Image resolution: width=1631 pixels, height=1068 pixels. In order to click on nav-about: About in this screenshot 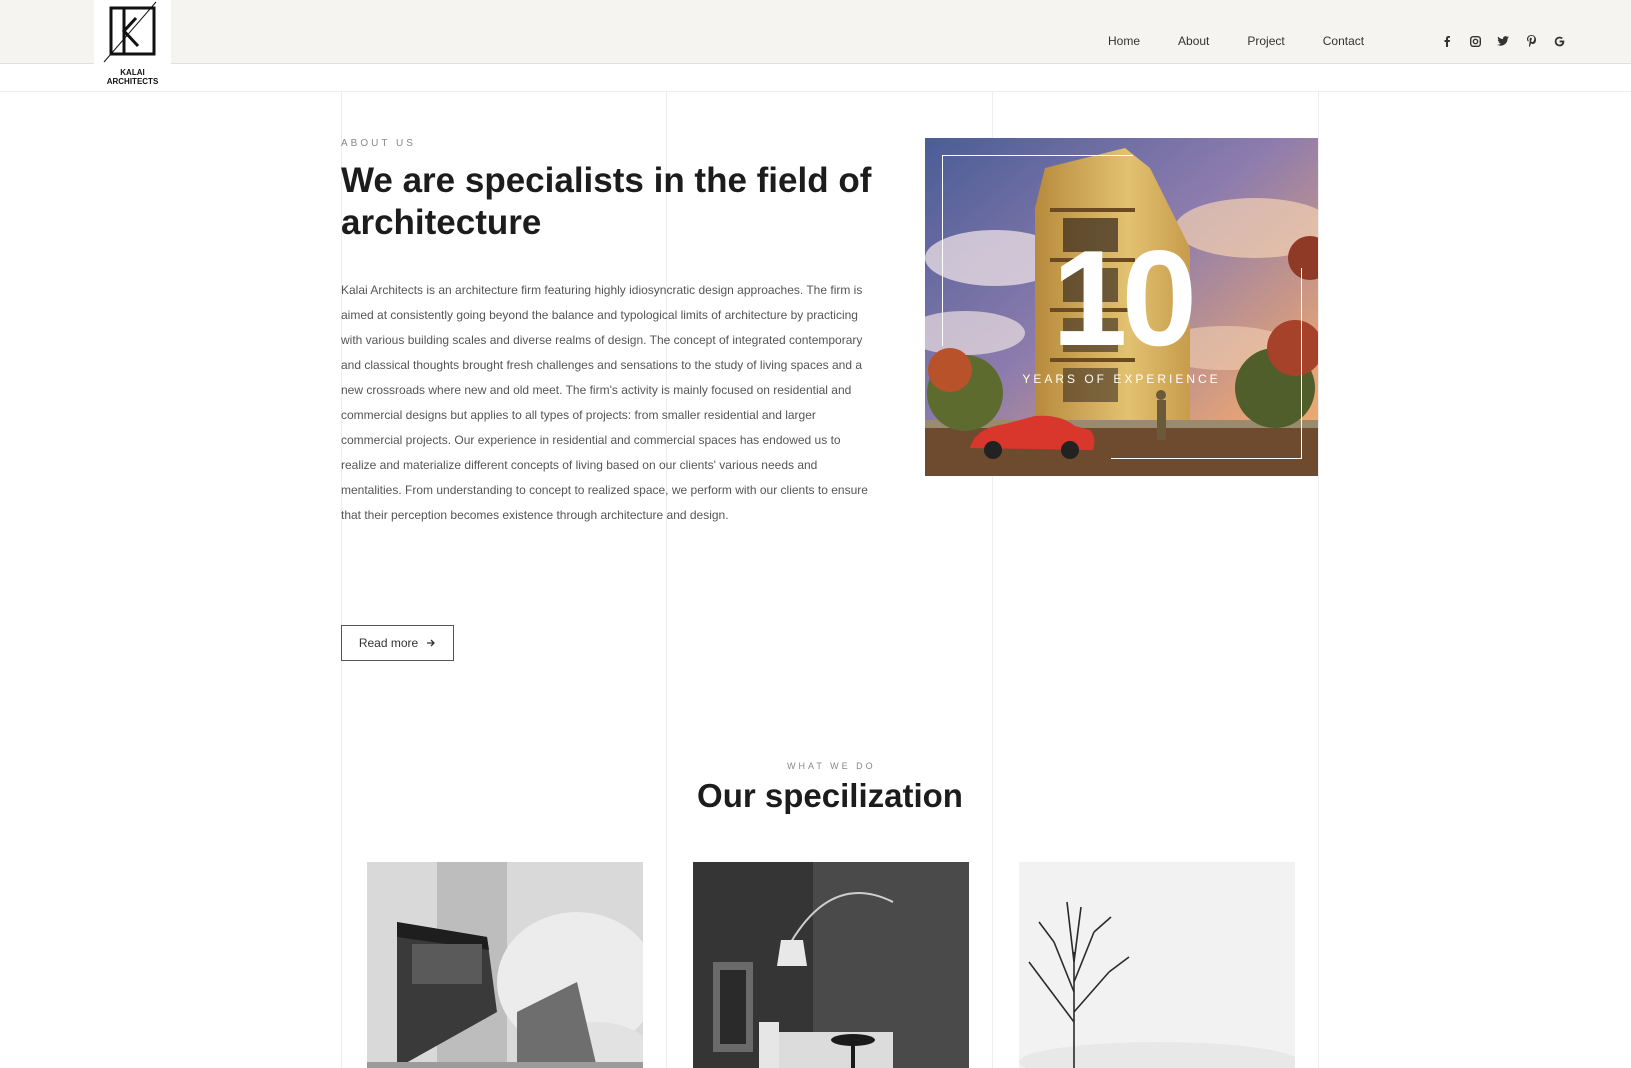, I will do `click(1193, 42)`.